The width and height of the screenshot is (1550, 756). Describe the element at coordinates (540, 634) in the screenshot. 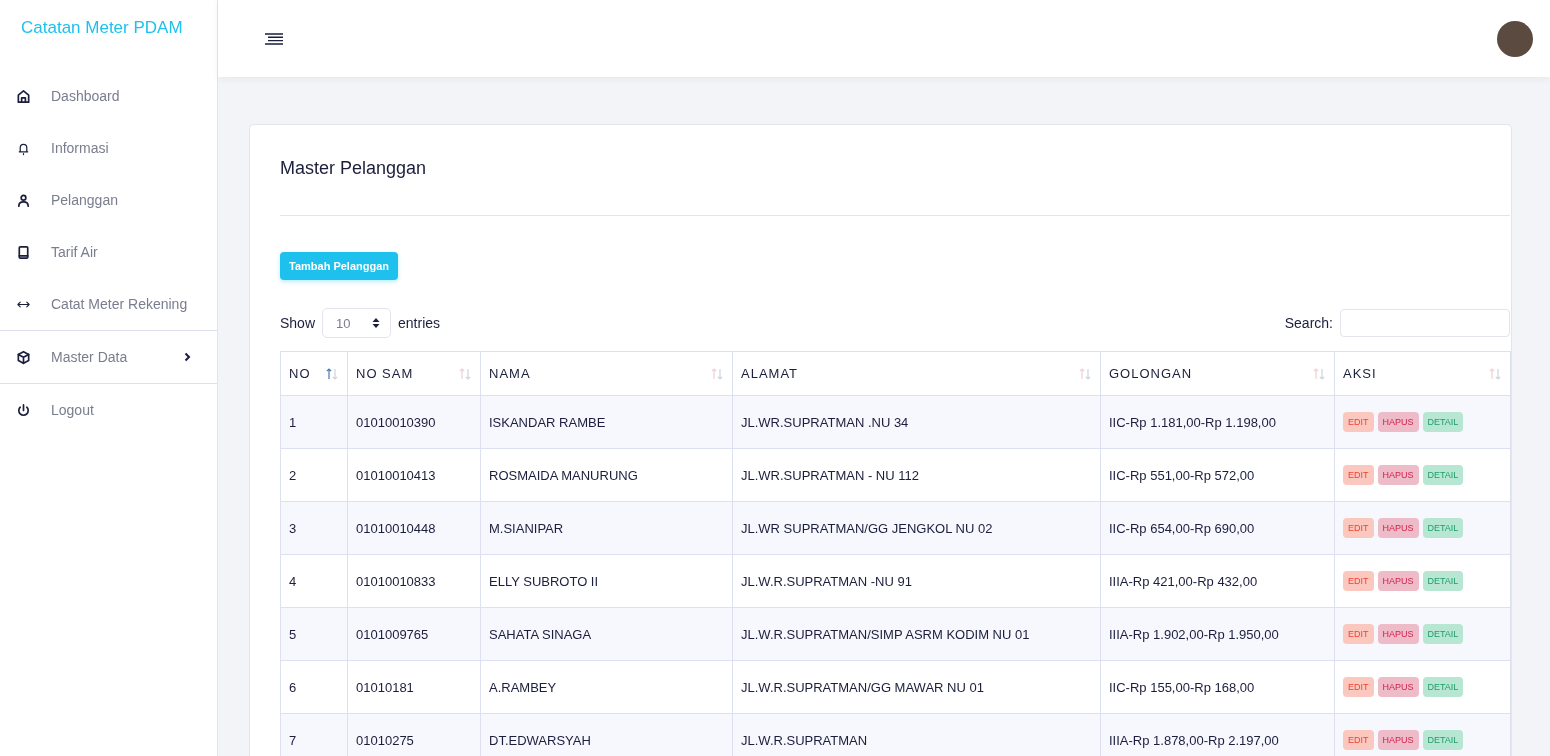

I see `table-cell: SAHATA SINAGA` at that location.